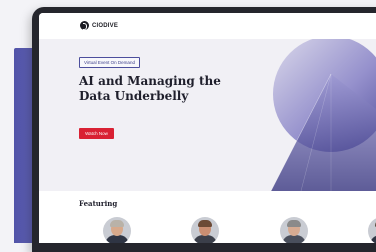  I want to click on featuring-heading: Featuring, so click(98, 203).